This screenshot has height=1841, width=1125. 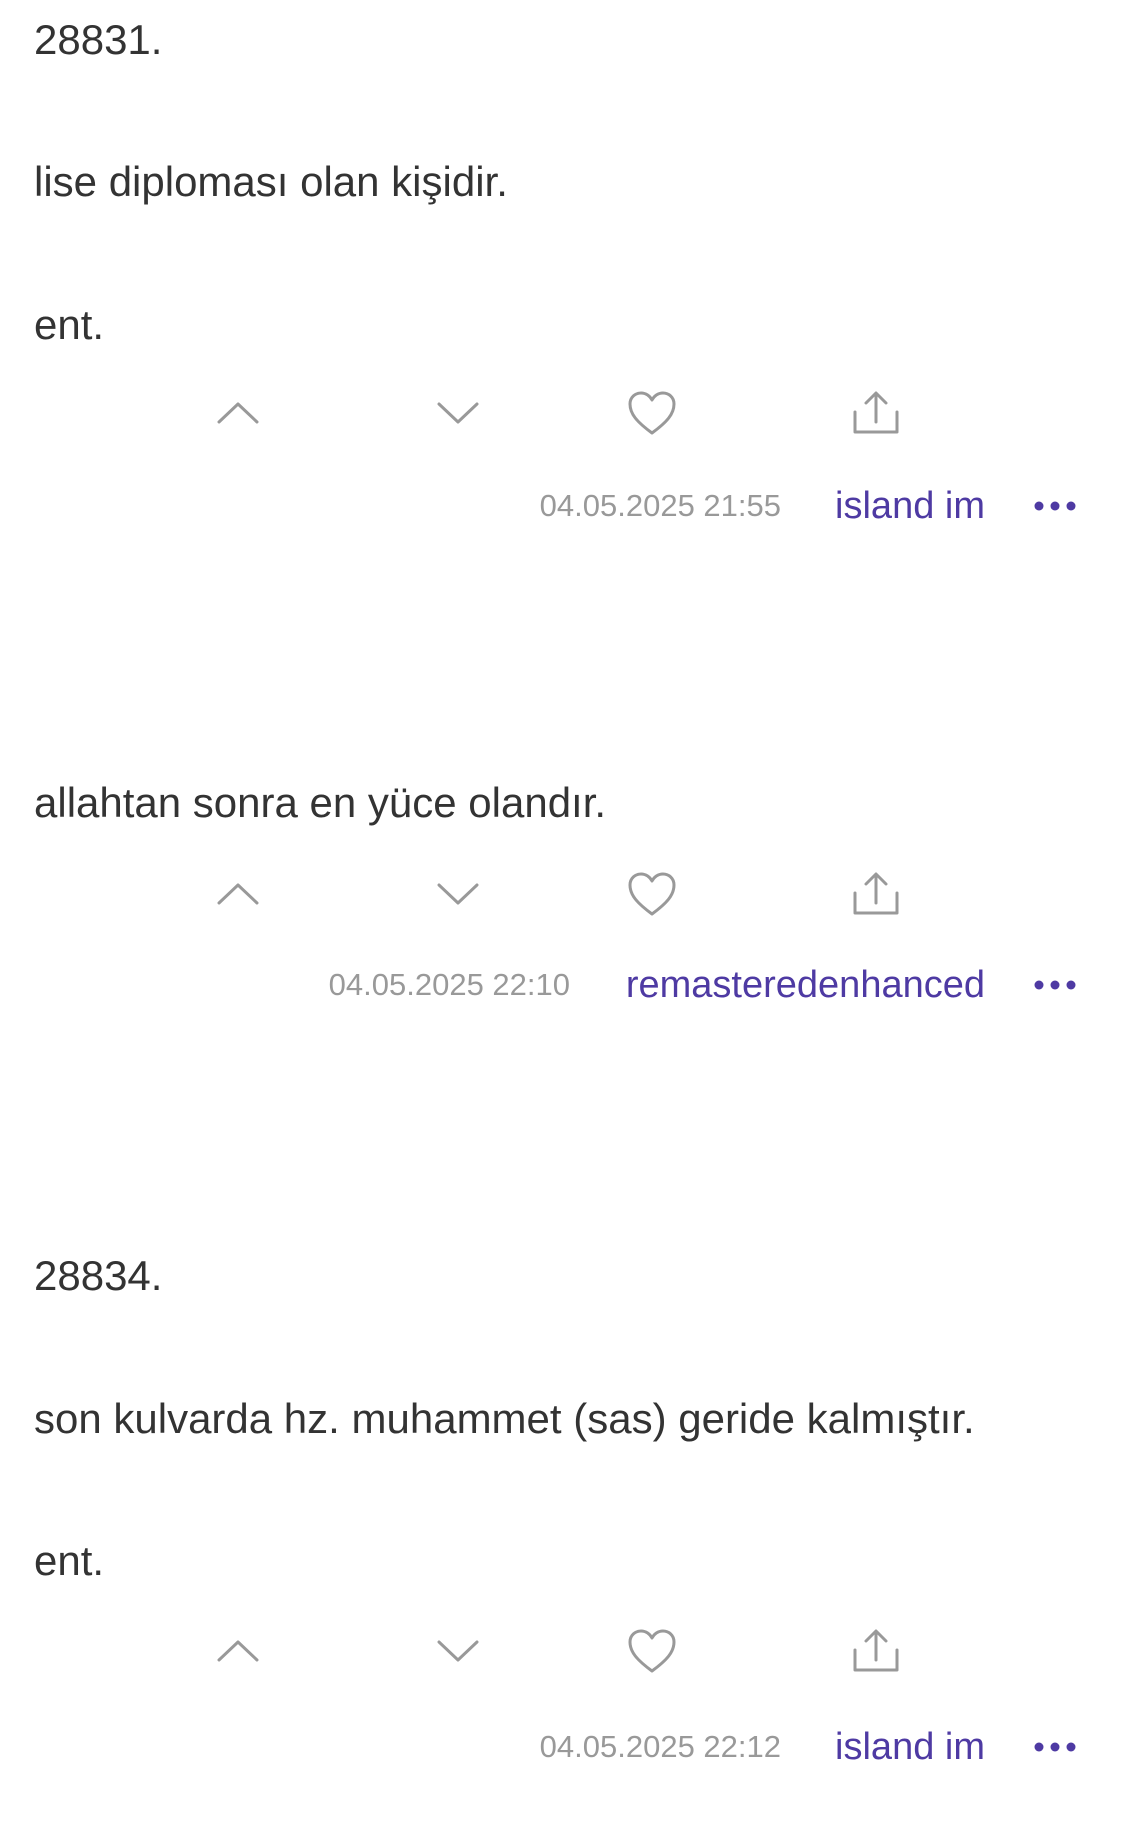 What do you see at coordinates (271, 181) in the screenshot?
I see `entry-paragraph: lise diploması olan kişidir.` at bounding box center [271, 181].